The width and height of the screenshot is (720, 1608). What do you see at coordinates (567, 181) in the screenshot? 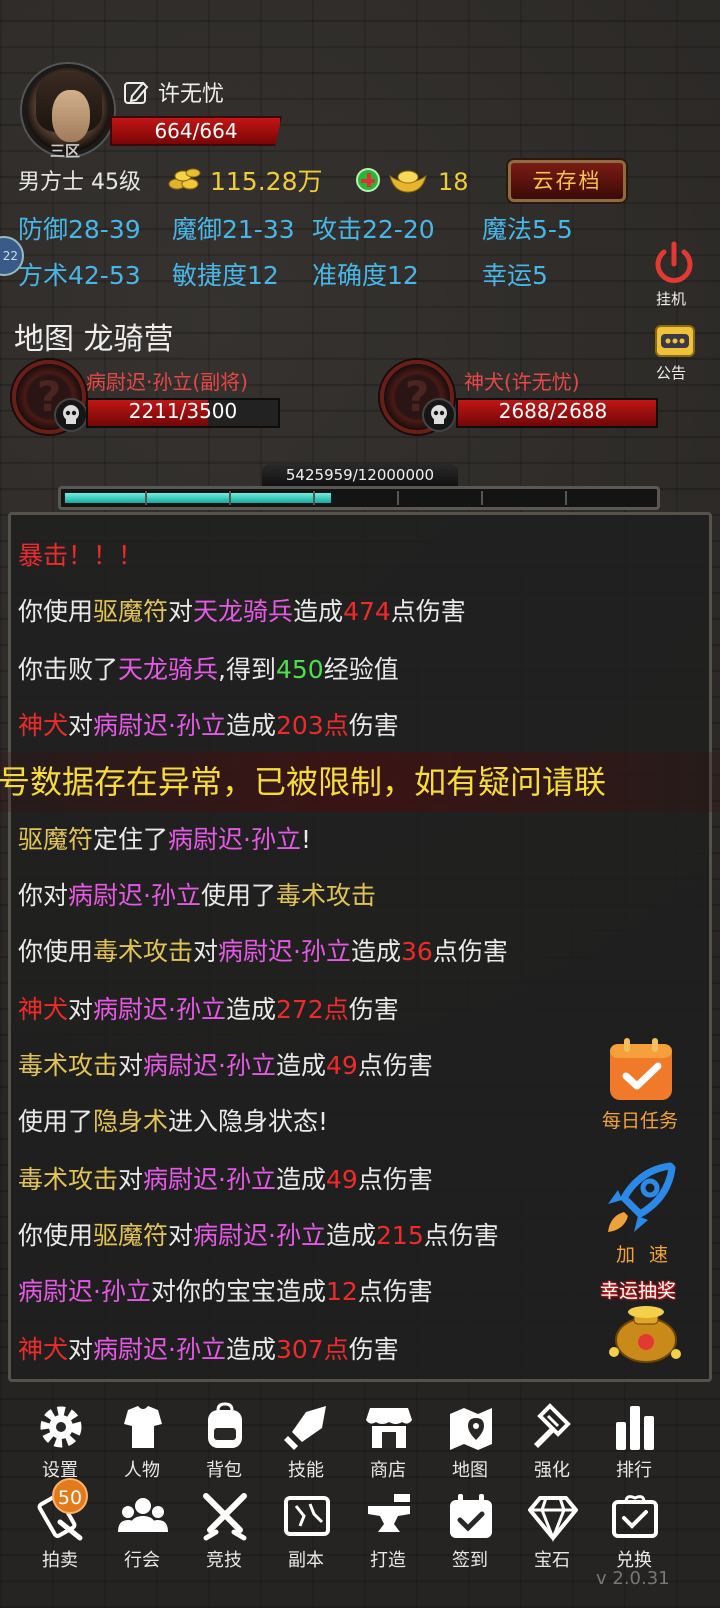
I see `cloud-save-button: 云存档` at bounding box center [567, 181].